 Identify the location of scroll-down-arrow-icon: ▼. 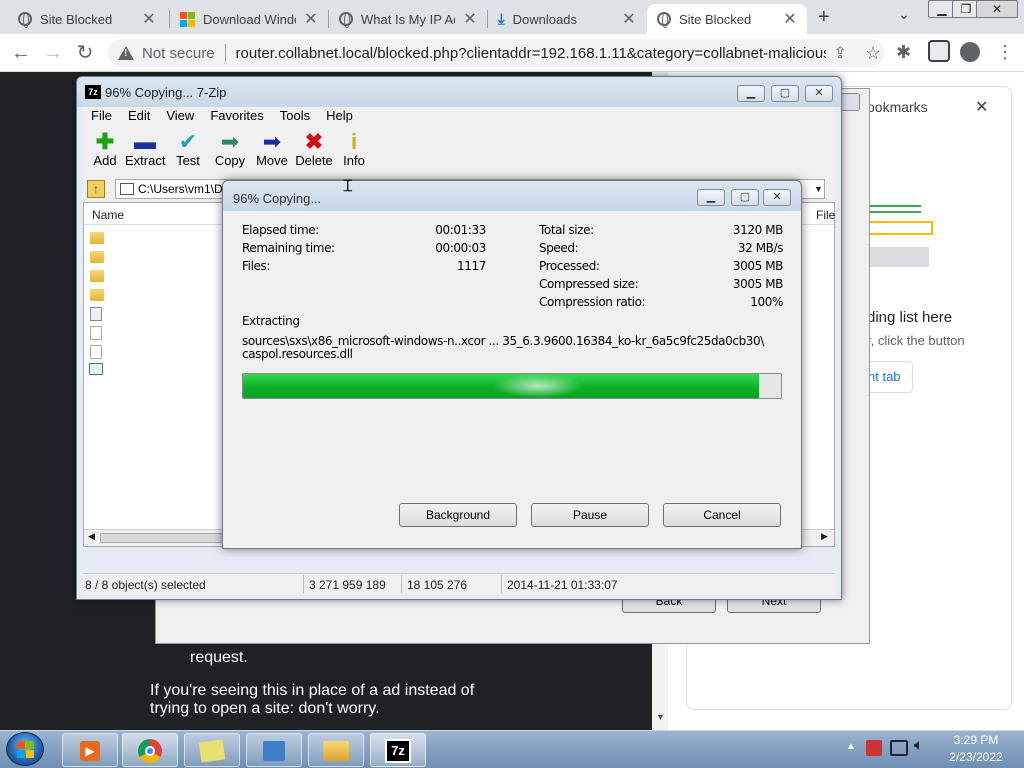
(660, 717).